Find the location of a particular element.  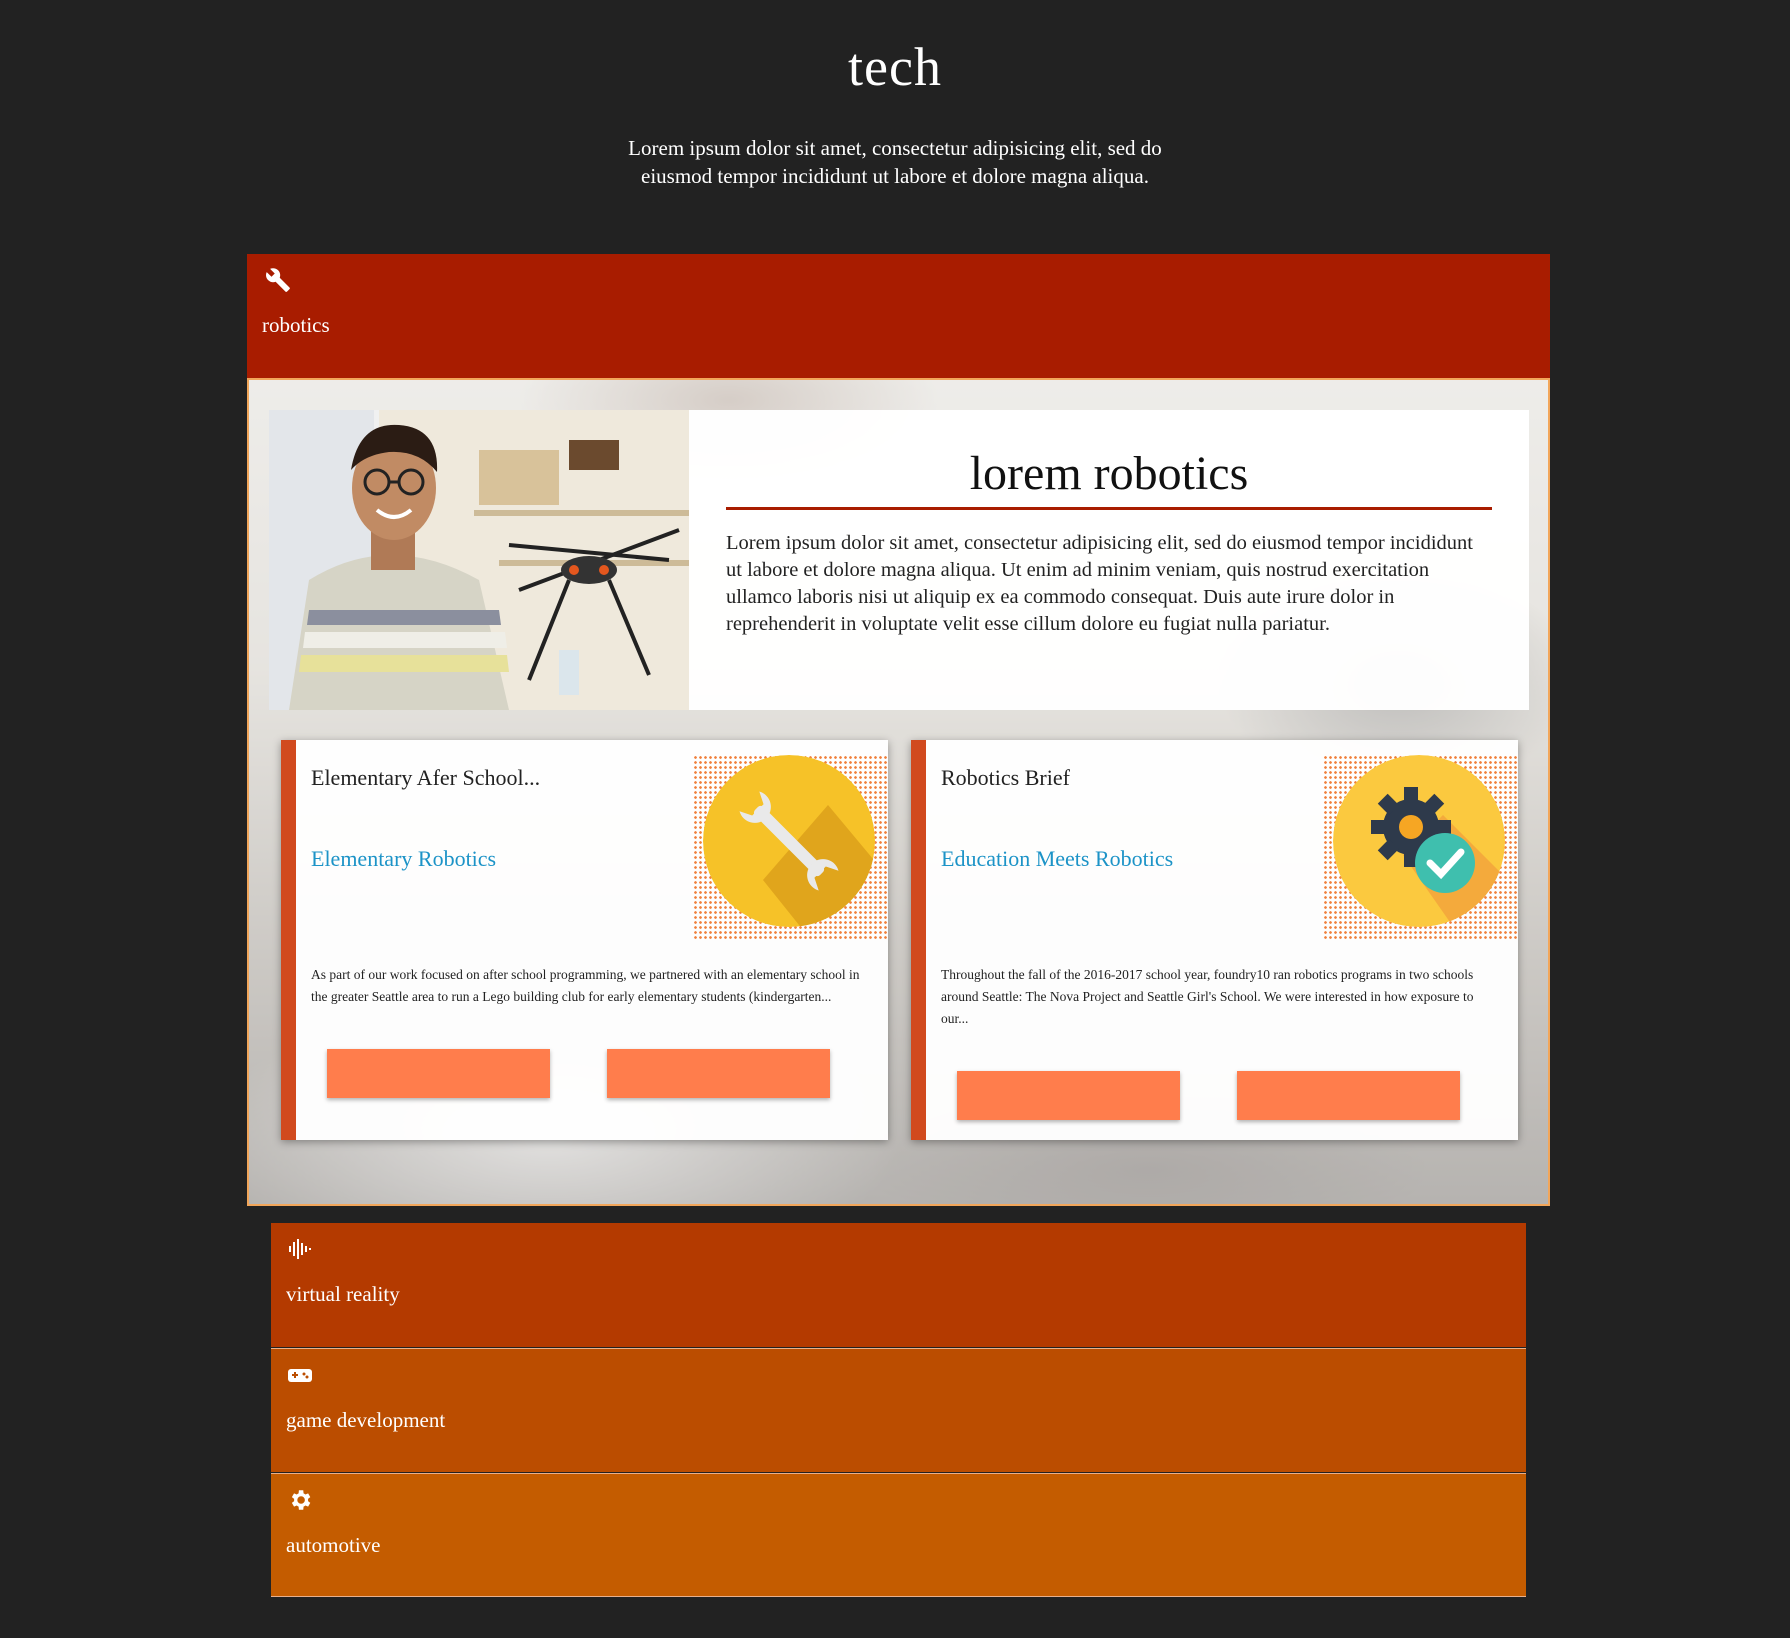

card-link: Elementary Robotics is located at coordinates (403, 859).